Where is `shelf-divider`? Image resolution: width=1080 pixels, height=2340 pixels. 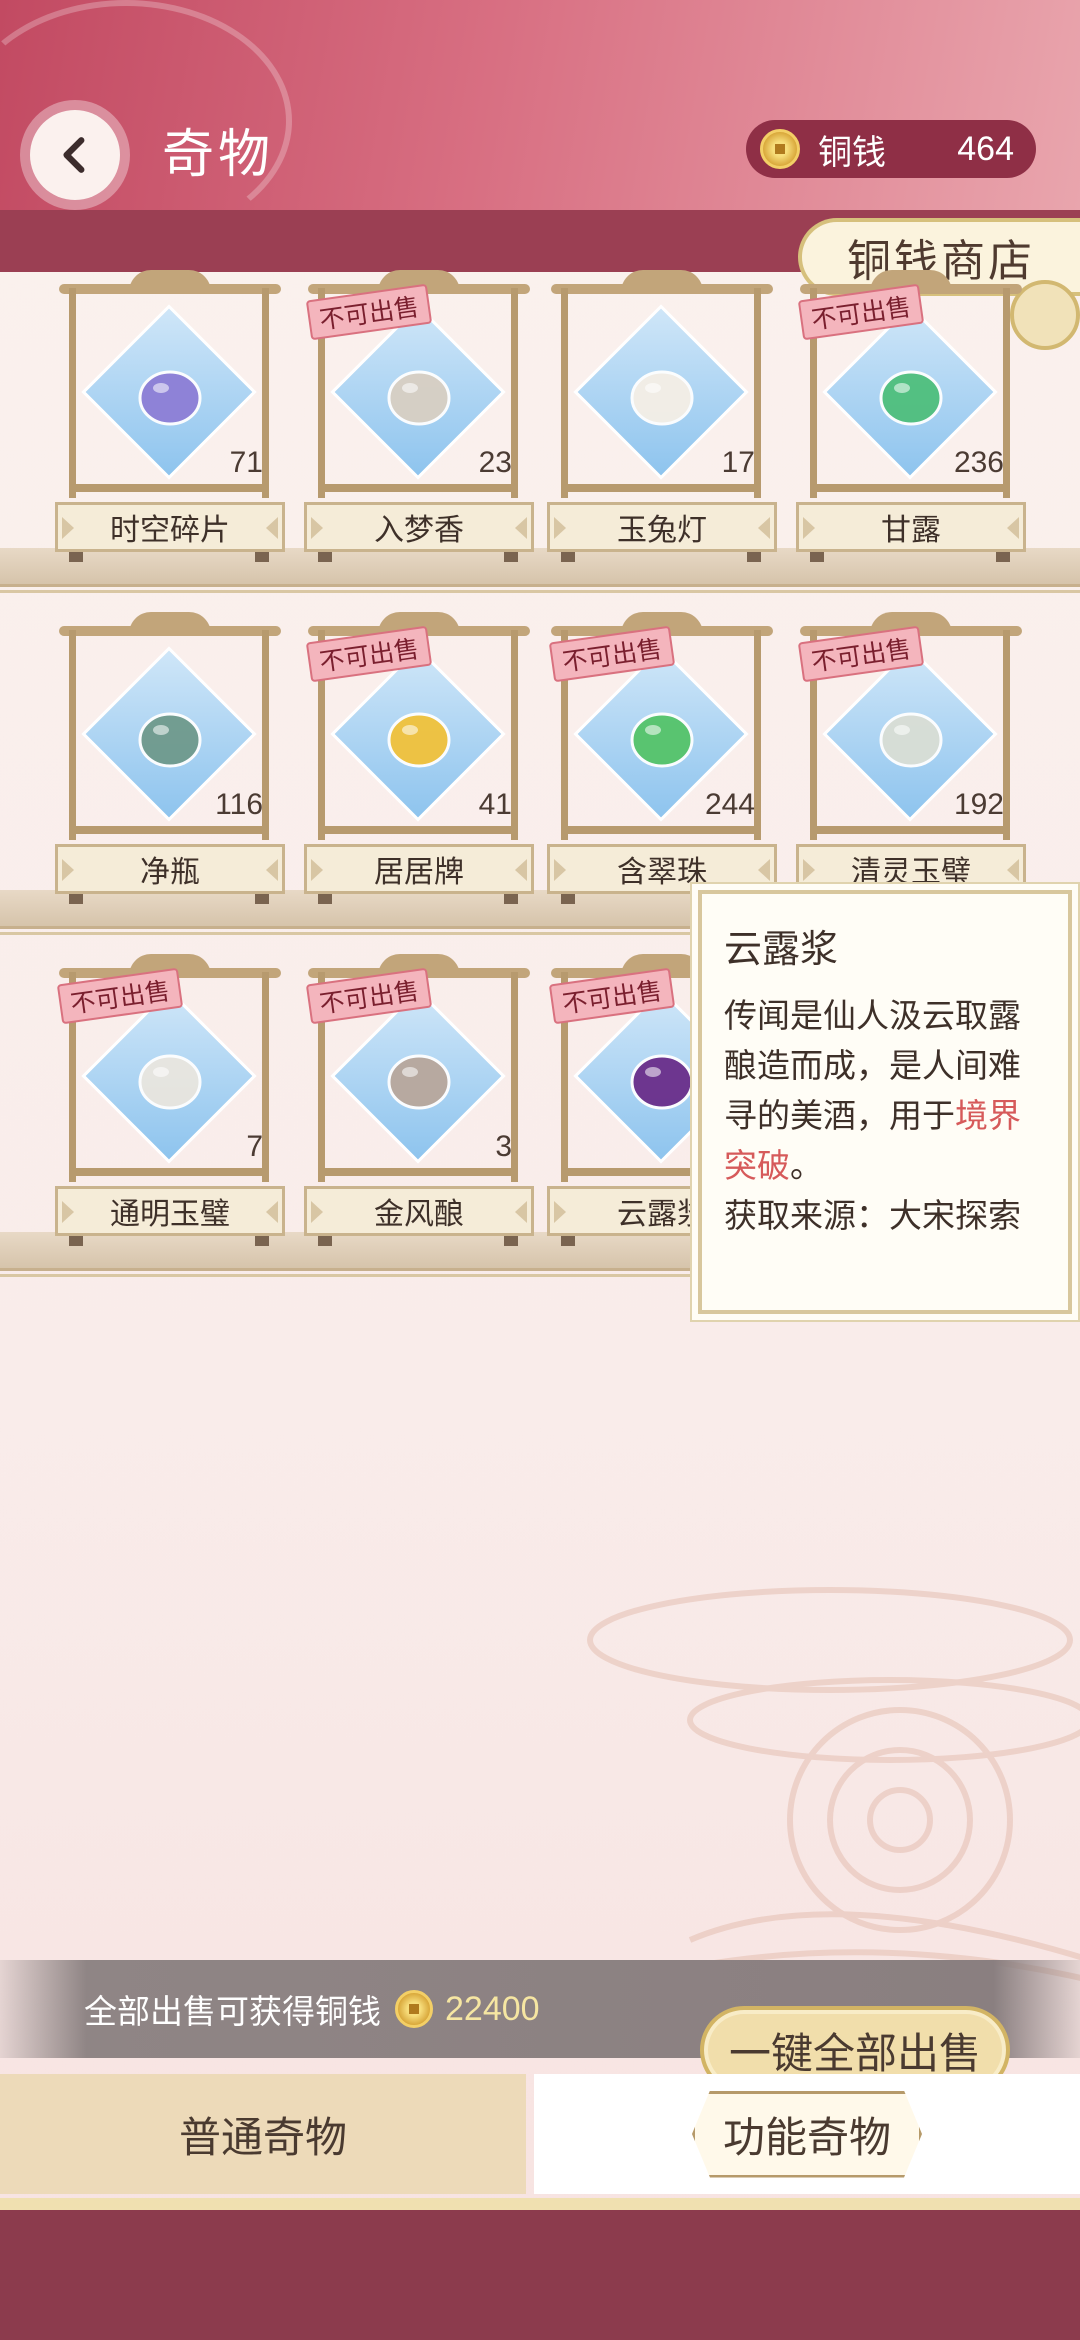
shelf-divider is located at coordinates (540, 591).